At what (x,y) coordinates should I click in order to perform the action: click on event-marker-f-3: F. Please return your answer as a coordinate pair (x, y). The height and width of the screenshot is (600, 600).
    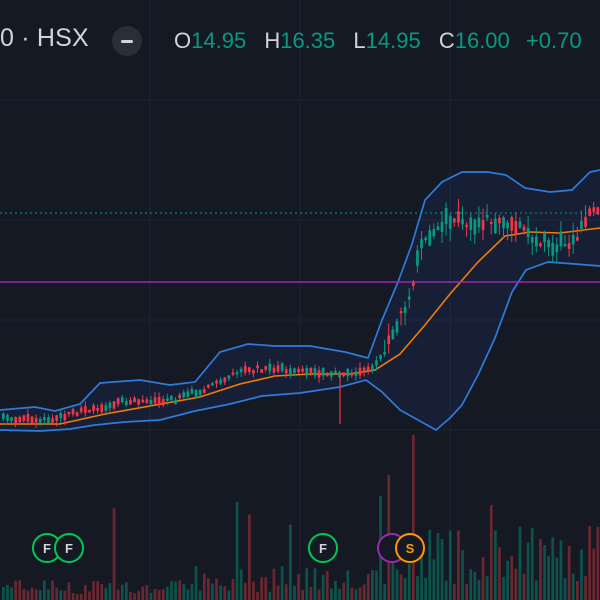
    Looking at the image, I should click on (323, 548).